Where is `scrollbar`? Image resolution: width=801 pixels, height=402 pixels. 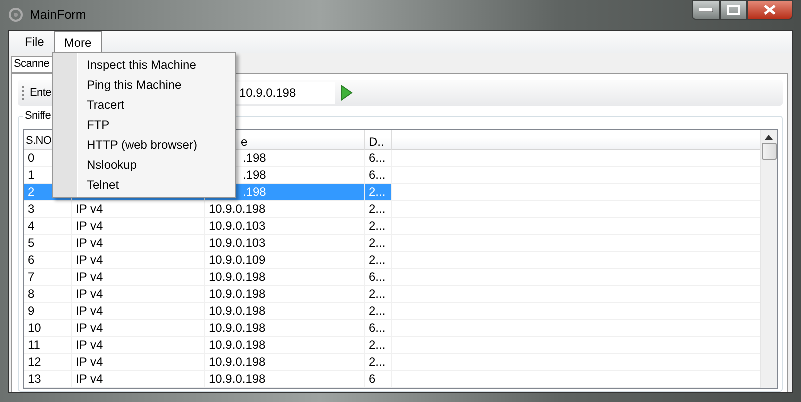
scrollbar is located at coordinates (768, 259).